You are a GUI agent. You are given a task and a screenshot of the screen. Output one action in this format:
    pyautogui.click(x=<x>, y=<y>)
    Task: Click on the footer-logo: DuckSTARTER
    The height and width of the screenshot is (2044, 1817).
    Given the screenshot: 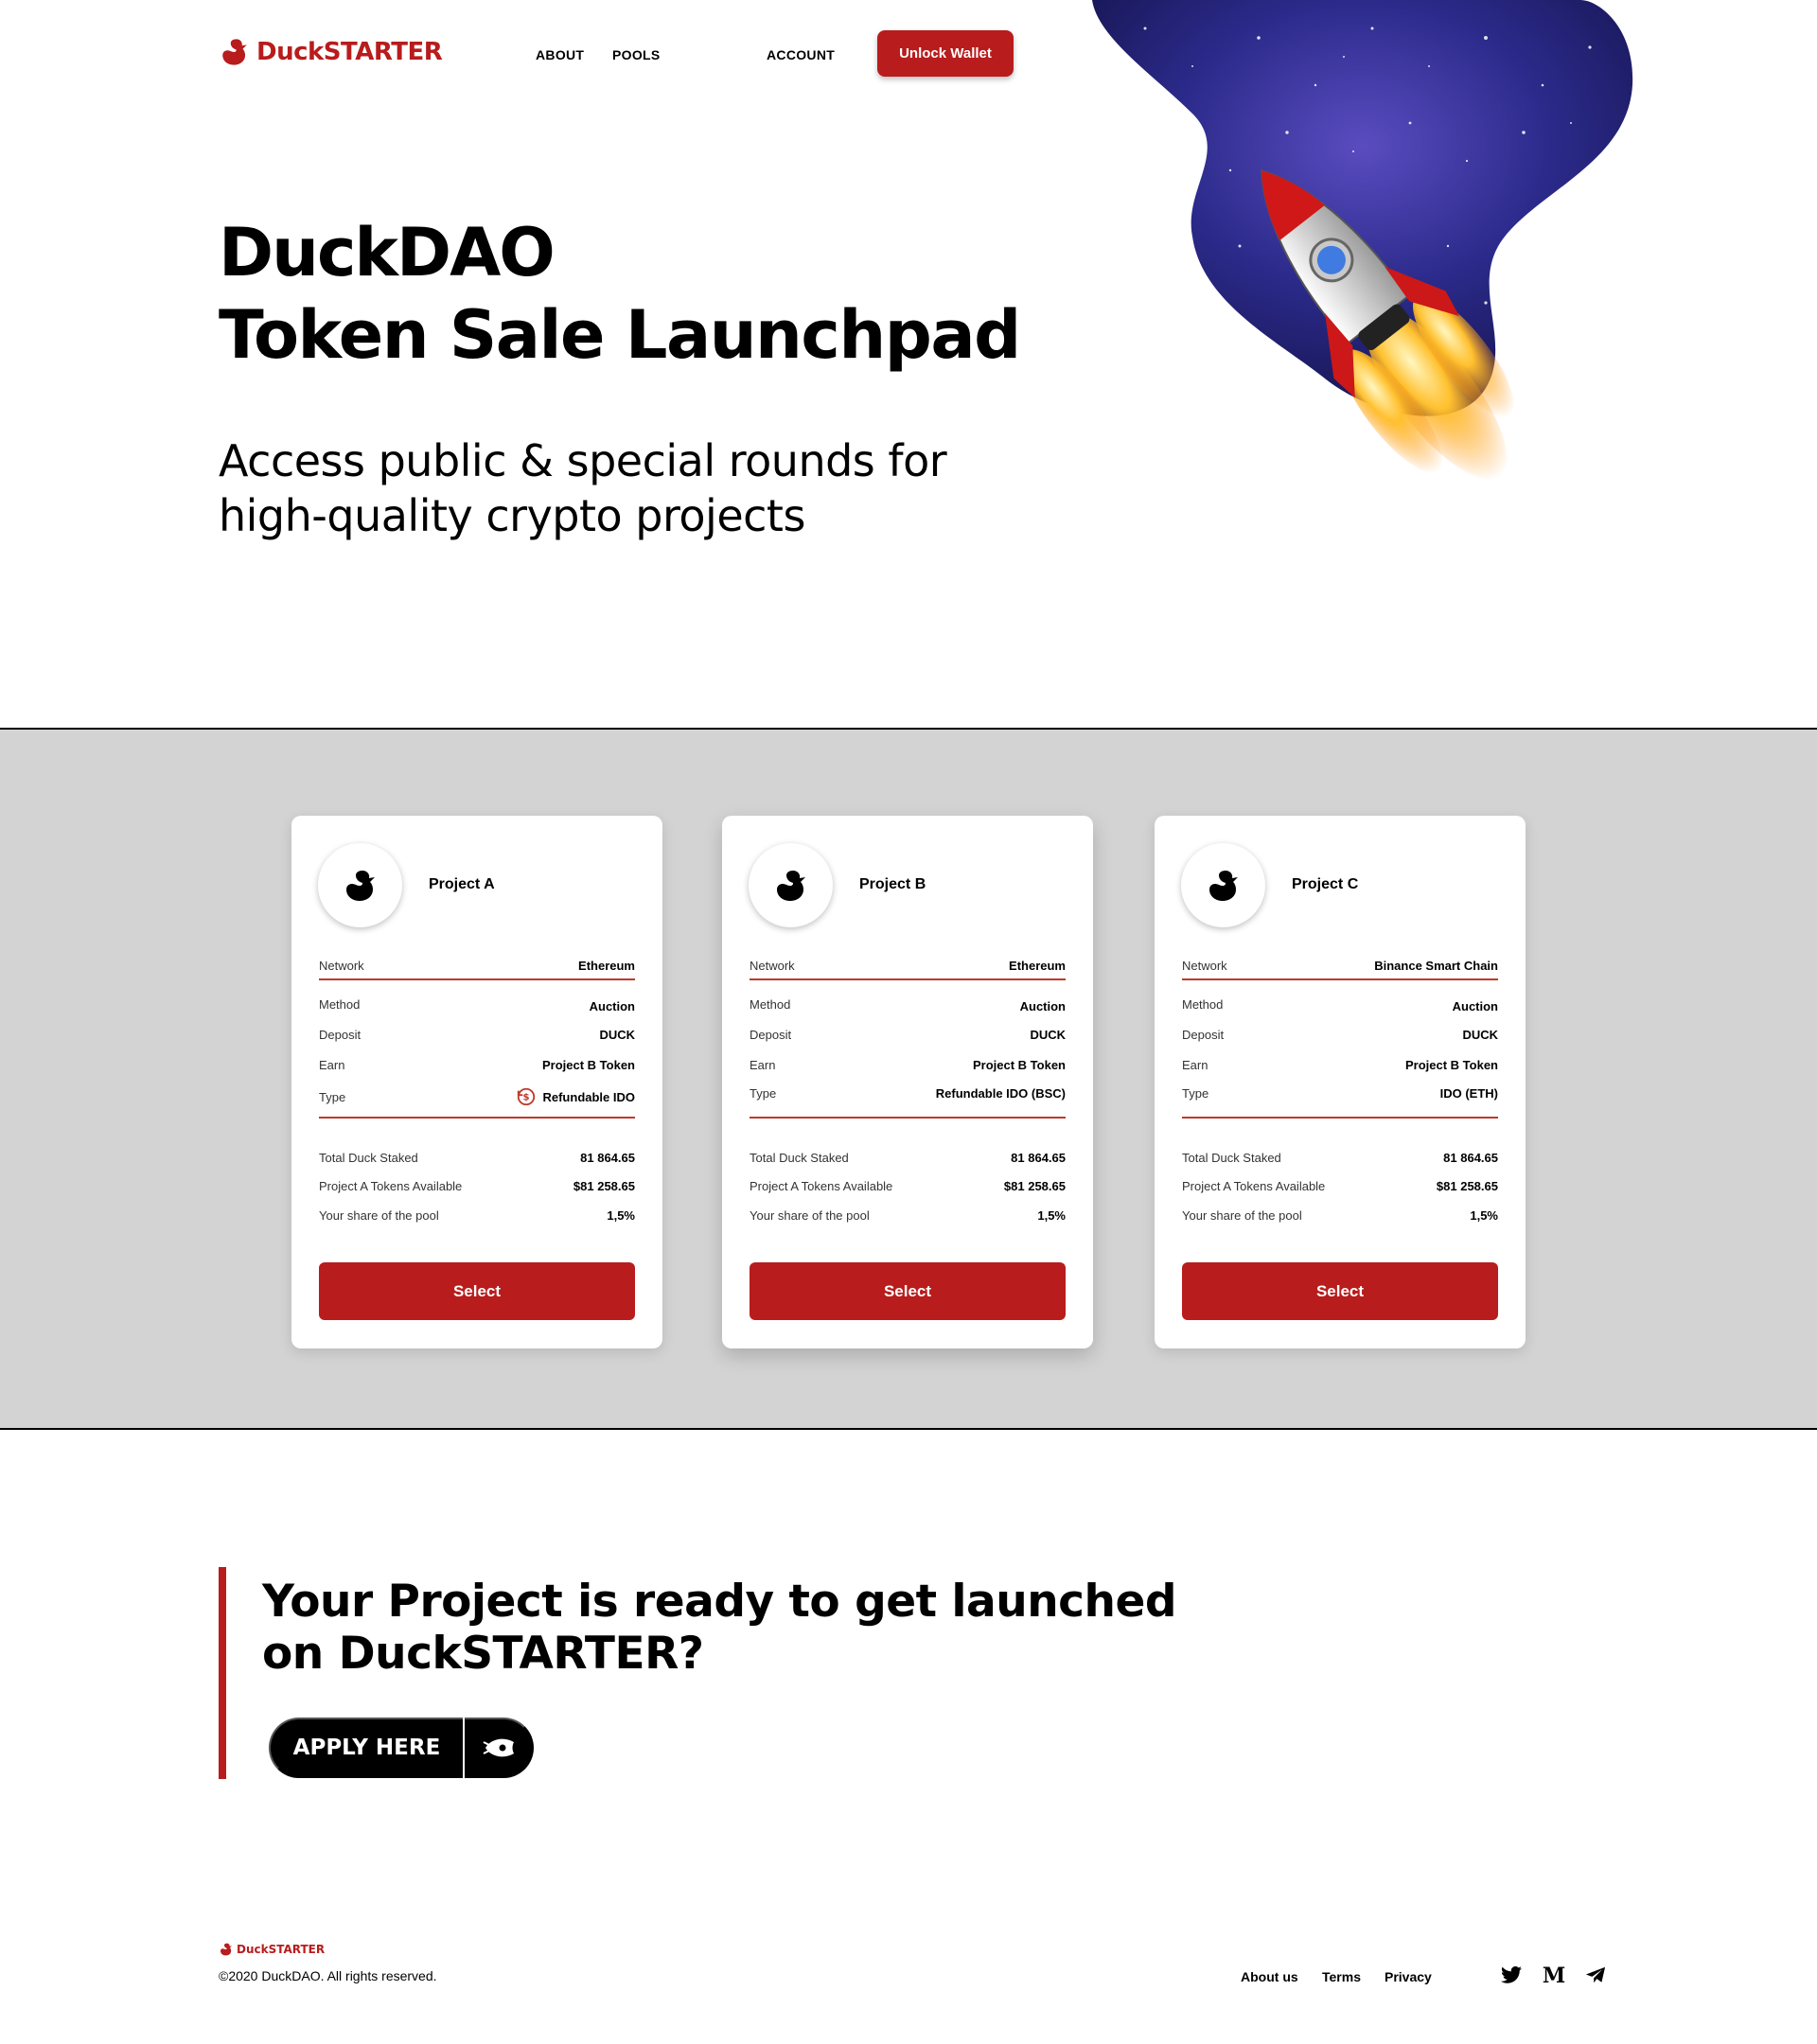 What is the action you would take?
    pyautogui.click(x=272, y=1949)
    